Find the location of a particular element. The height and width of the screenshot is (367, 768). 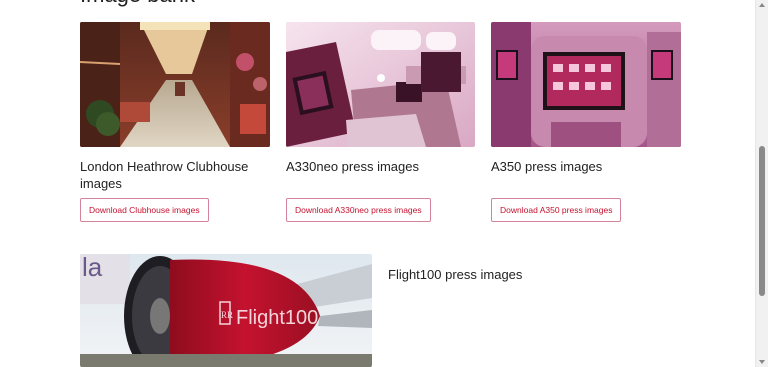

download-a330neo-button: Download A330neo press images is located at coordinates (358, 210).